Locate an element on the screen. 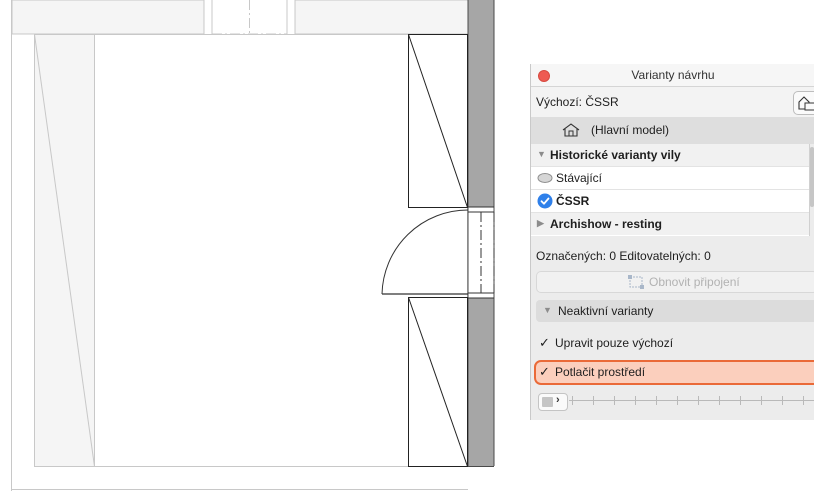 This screenshot has width=814, height=491. group-label: Historické varianty vily is located at coordinates (615, 155).